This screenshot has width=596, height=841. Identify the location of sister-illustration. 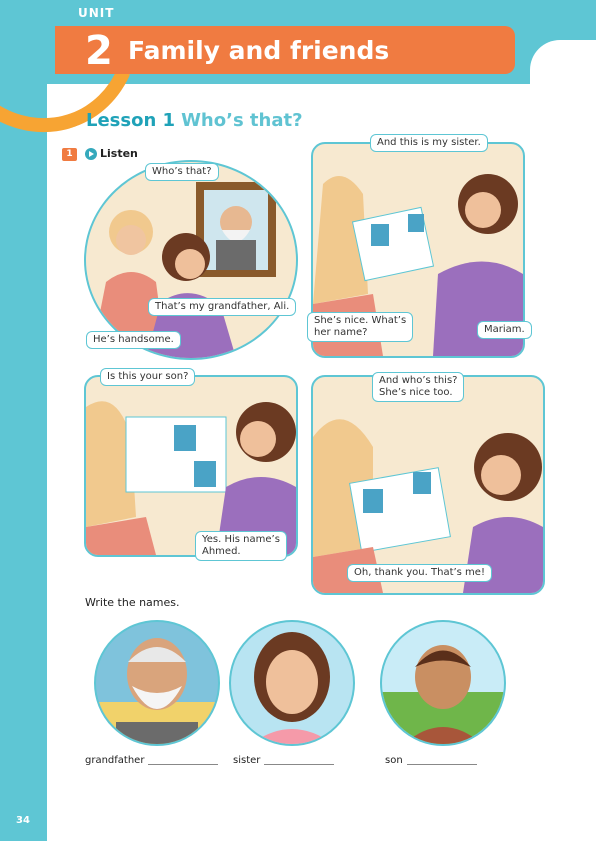
(292, 688).